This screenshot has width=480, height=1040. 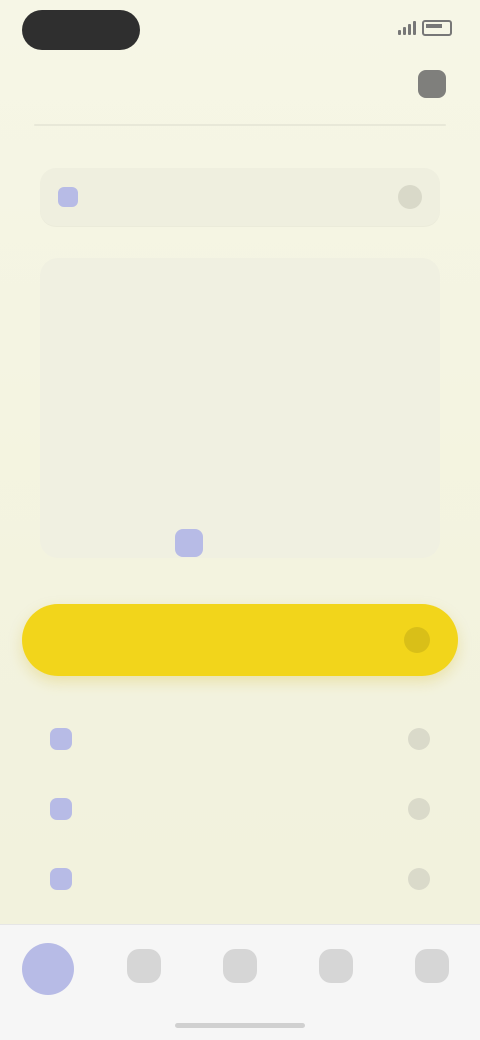 I want to click on clock-icon, so click(x=61, y=809).